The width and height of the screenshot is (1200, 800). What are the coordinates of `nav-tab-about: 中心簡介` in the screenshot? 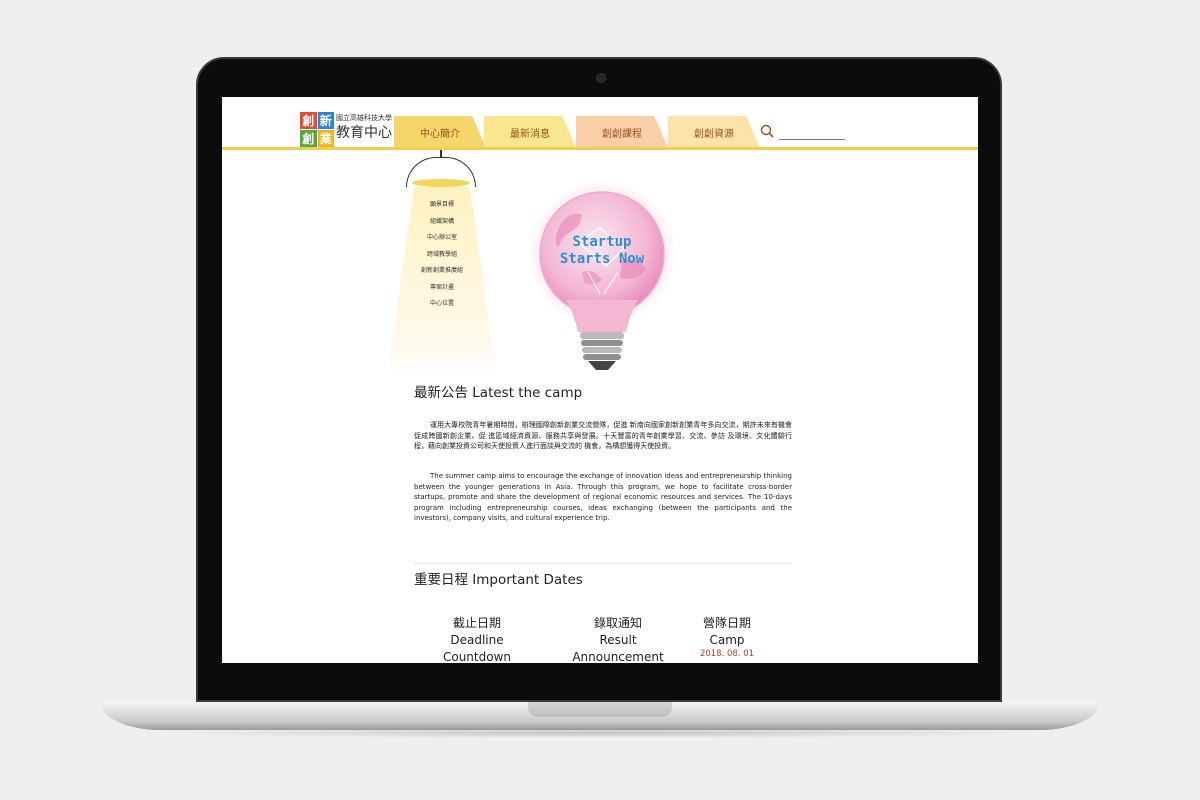 It's located at (440, 132).